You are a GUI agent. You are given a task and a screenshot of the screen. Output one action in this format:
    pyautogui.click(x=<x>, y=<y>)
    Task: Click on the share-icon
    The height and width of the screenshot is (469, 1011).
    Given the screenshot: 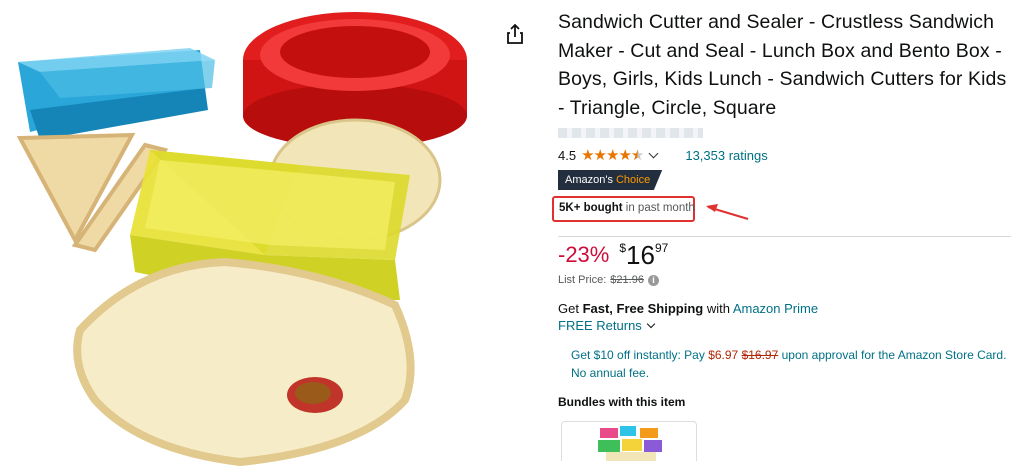 What is the action you would take?
    pyautogui.click(x=515, y=34)
    